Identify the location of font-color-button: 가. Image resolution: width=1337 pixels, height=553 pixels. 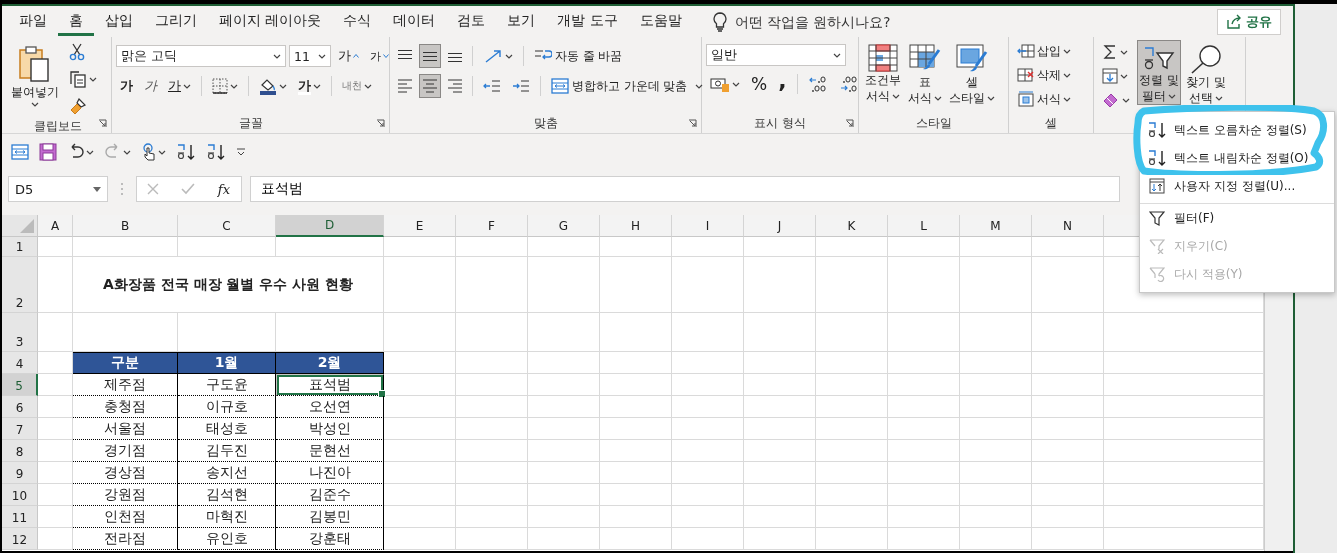
(309, 86).